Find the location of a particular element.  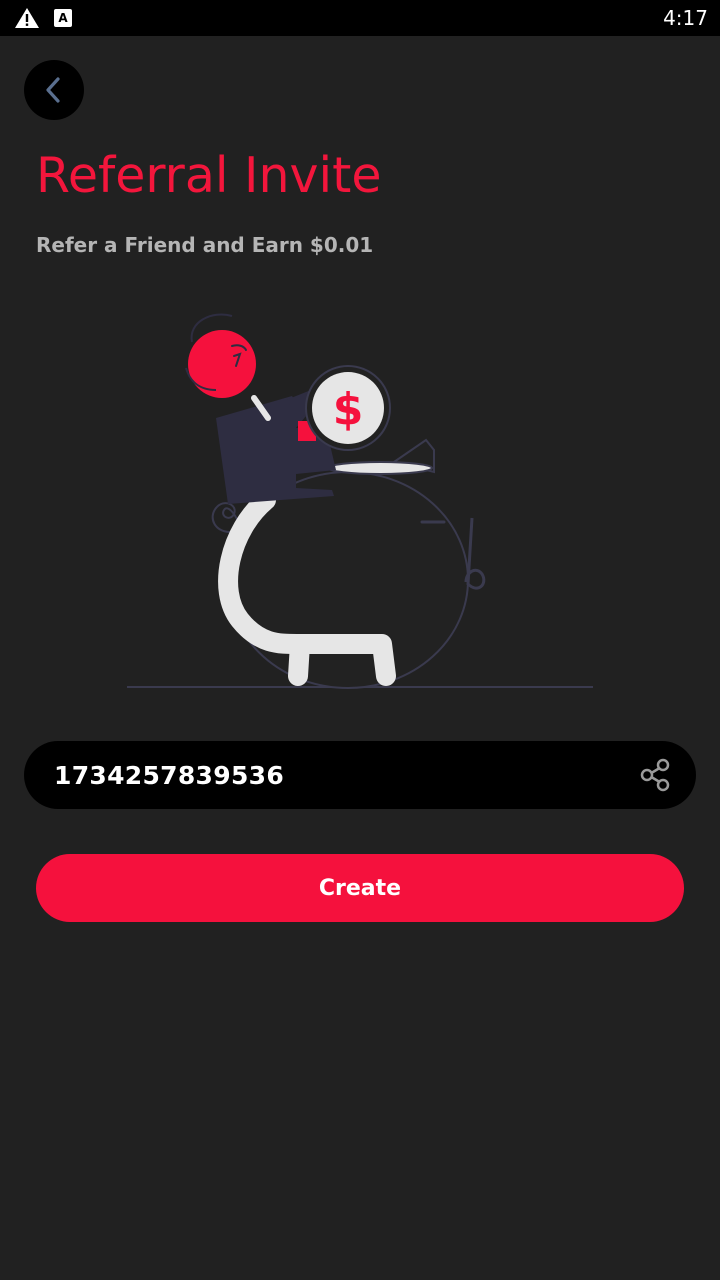

referral-code-field: 1734257839536 is located at coordinates (360, 775).